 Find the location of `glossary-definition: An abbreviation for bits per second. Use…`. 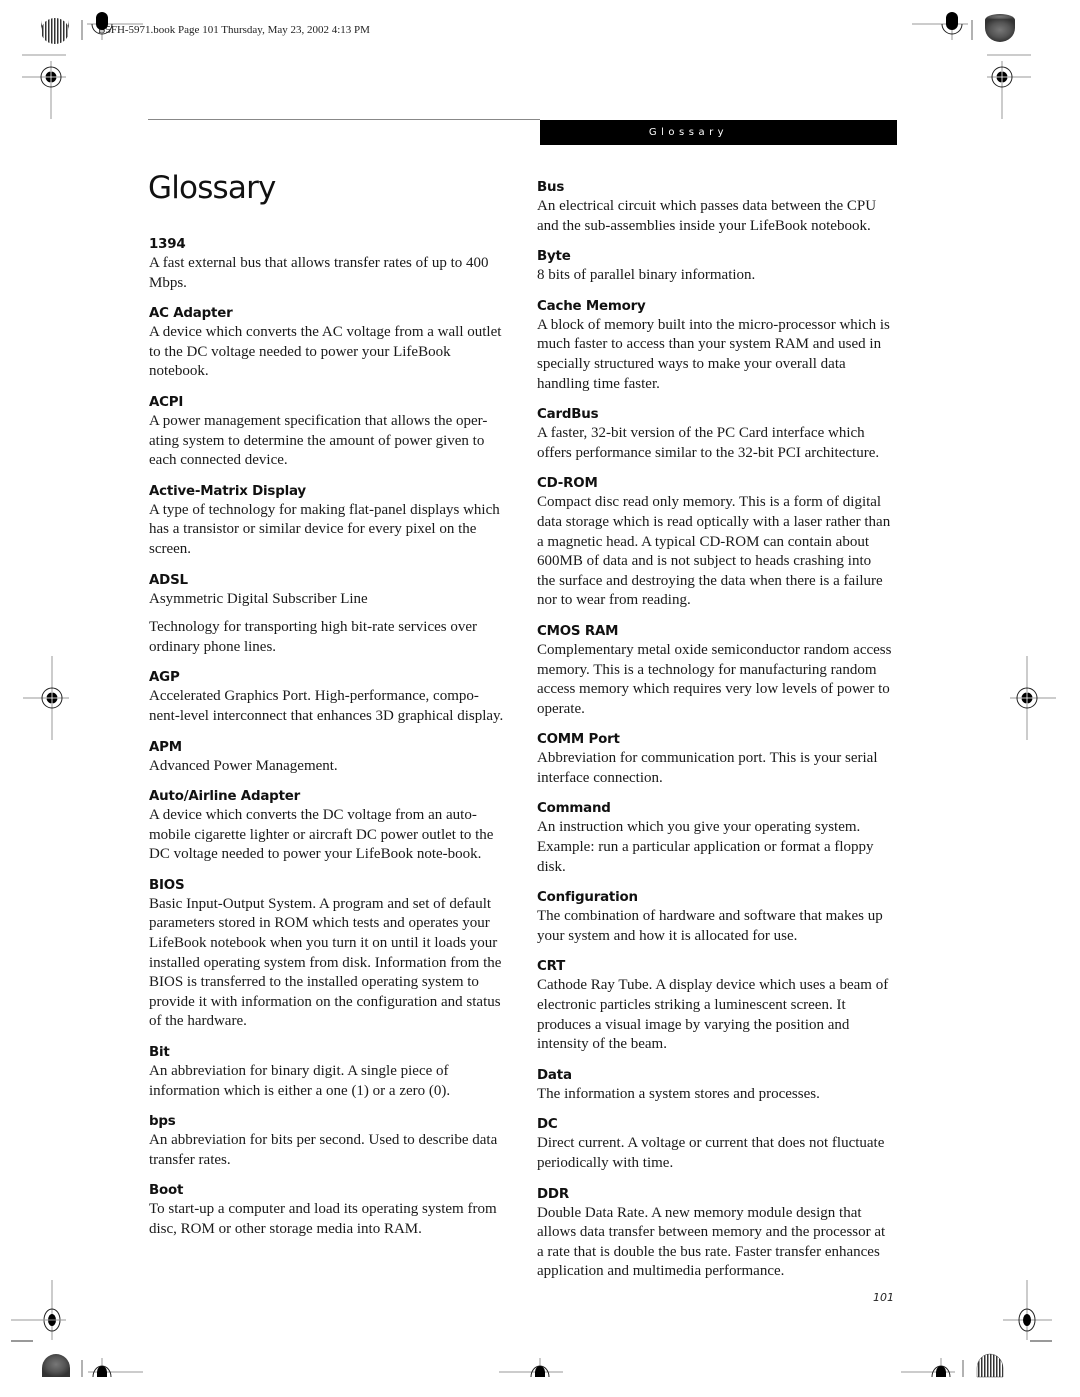

glossary-definition: An abbreviation for bits per second. Use… is located at coordinates (323, 1150).